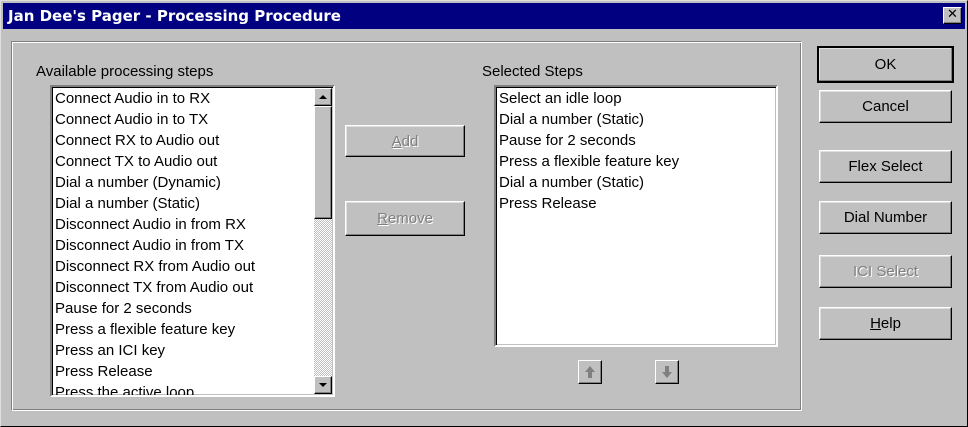 This screenshot has width=968, height=427. I want to click on ok-button: OK, so click(885, 64).